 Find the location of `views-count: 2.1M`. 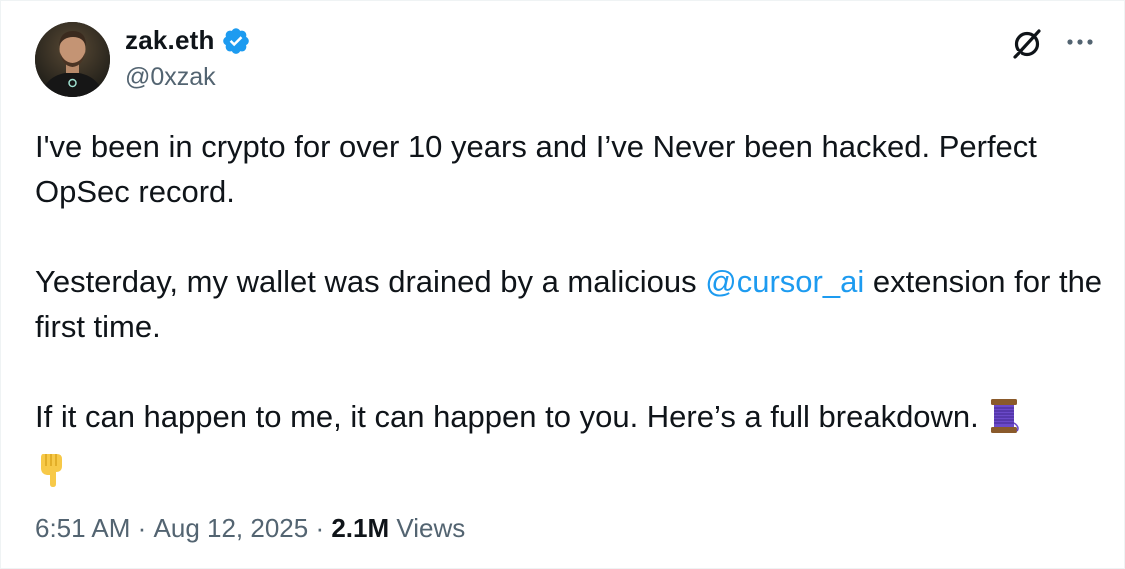

views-count: 2.1M is located at coordinates (360, 528).